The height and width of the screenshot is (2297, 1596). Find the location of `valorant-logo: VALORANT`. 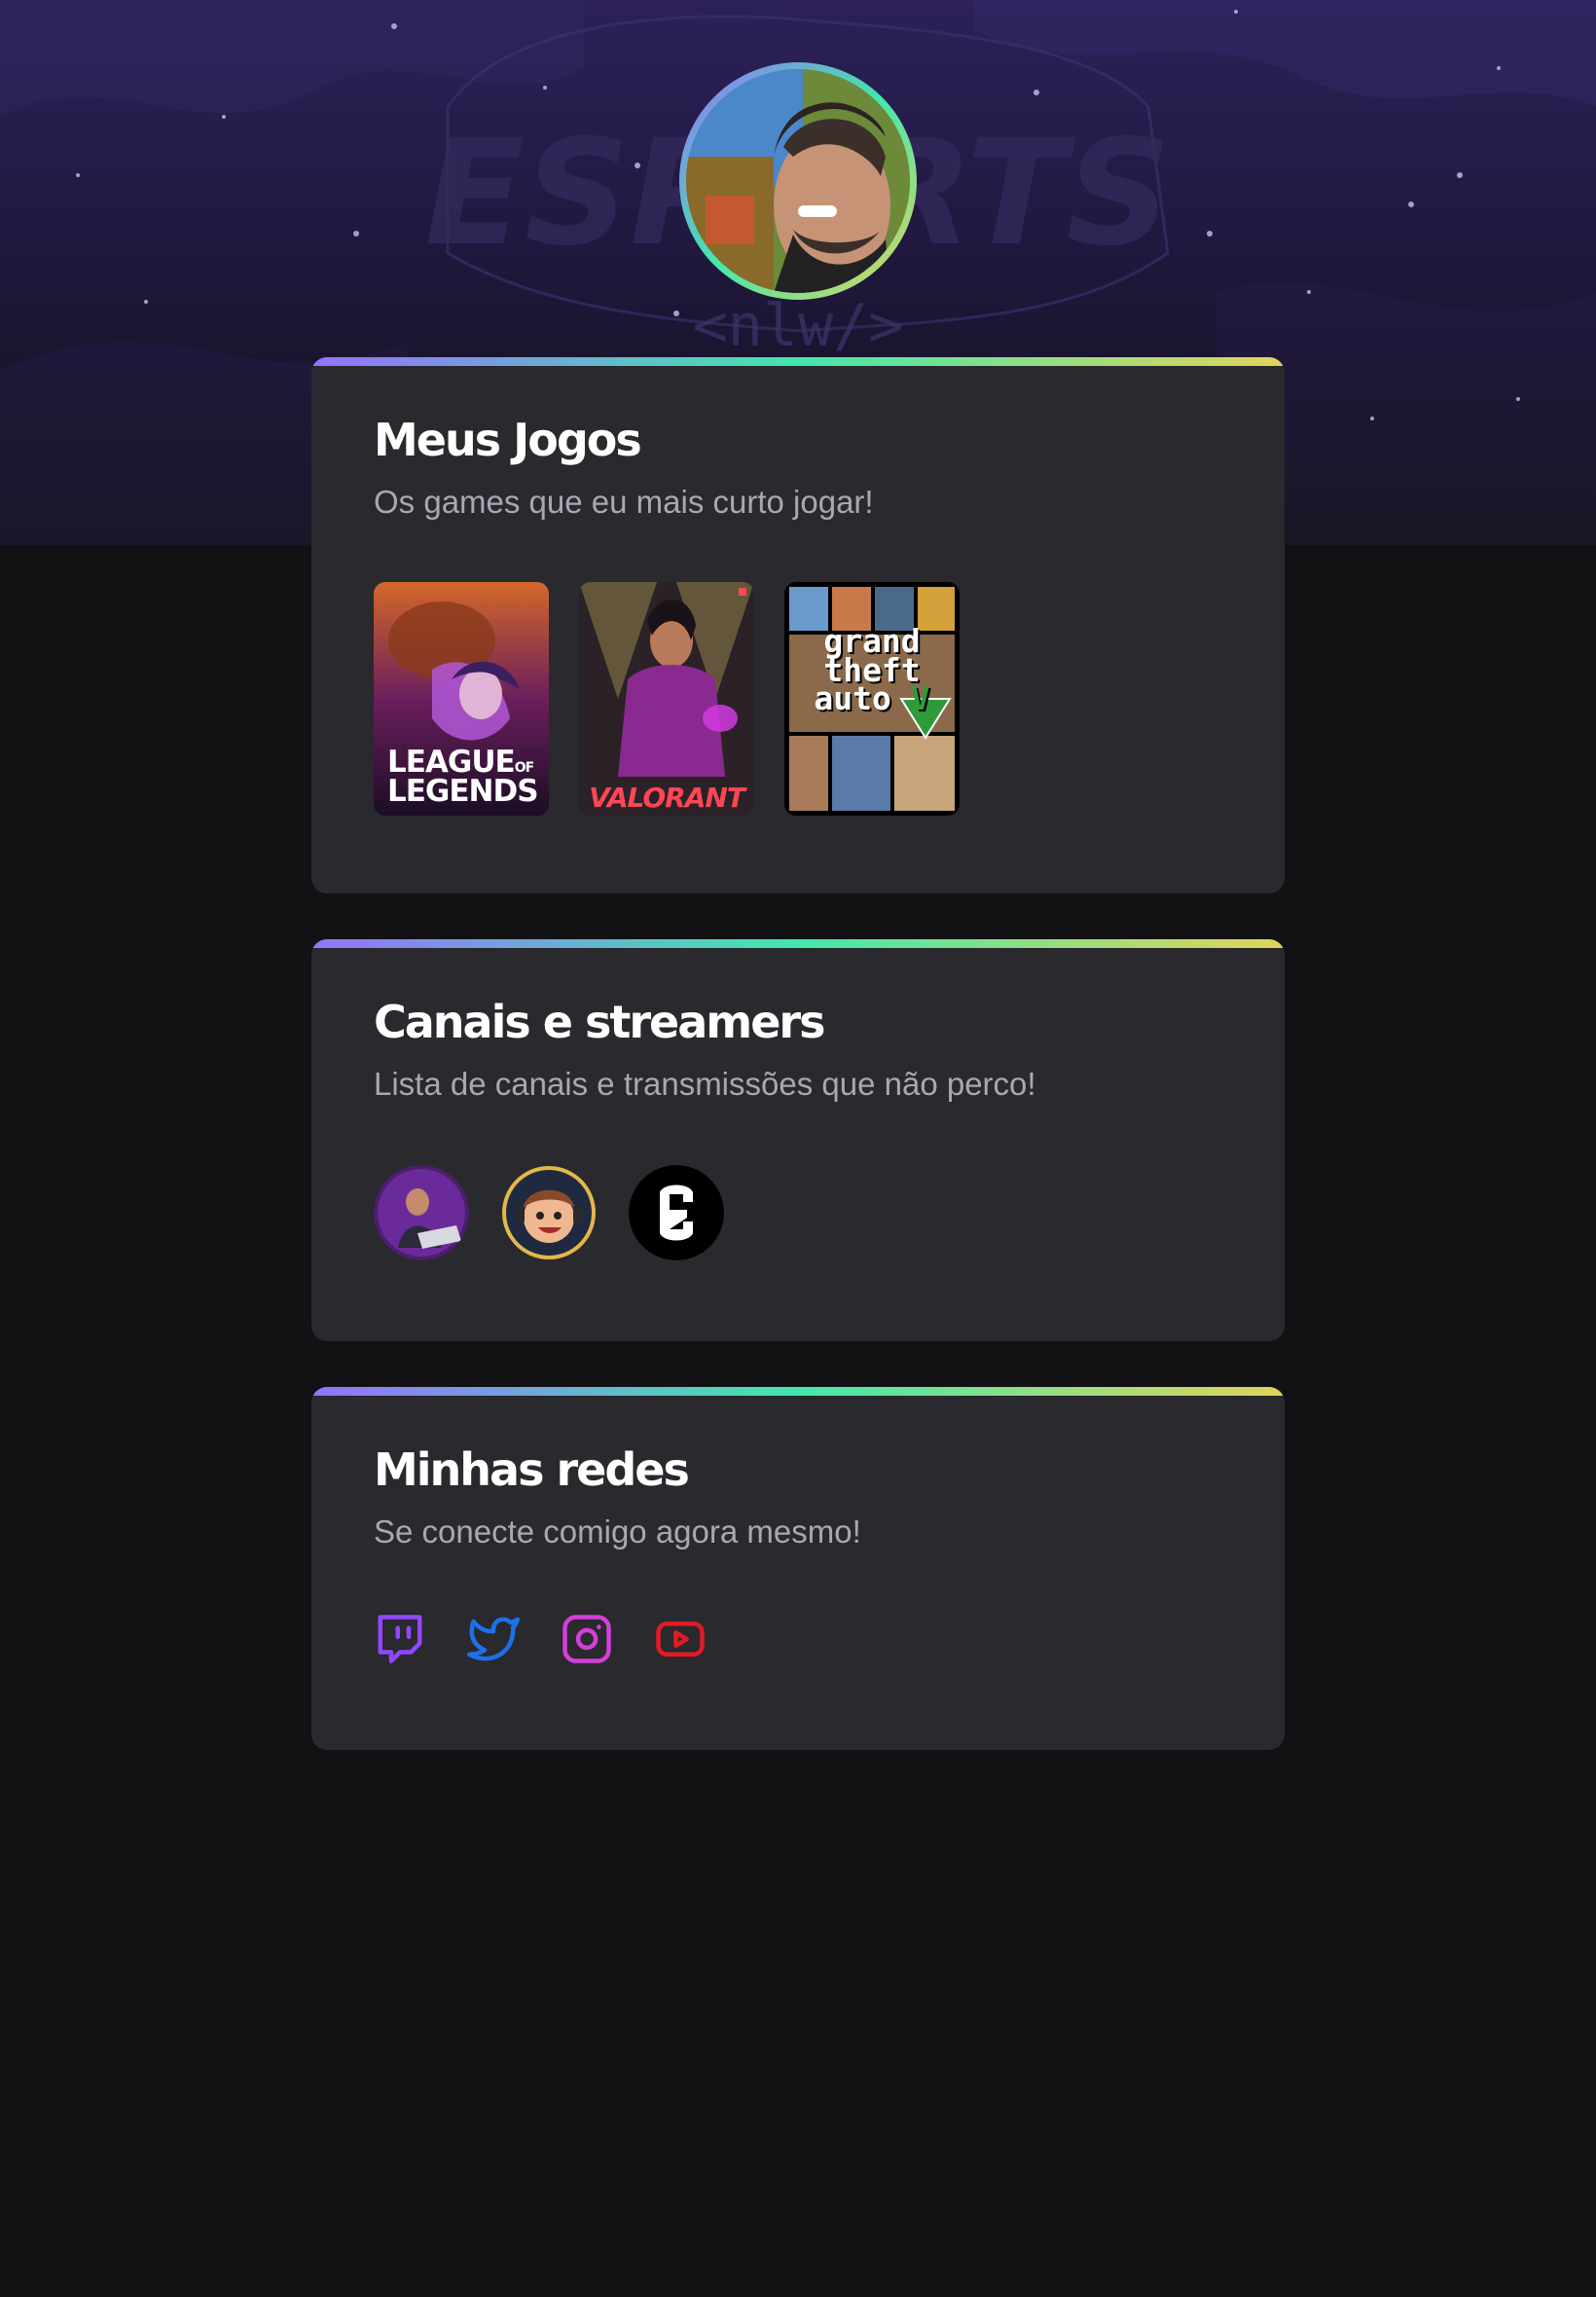

valorant-logo: VALORANT is located at coordinates (667, 798).